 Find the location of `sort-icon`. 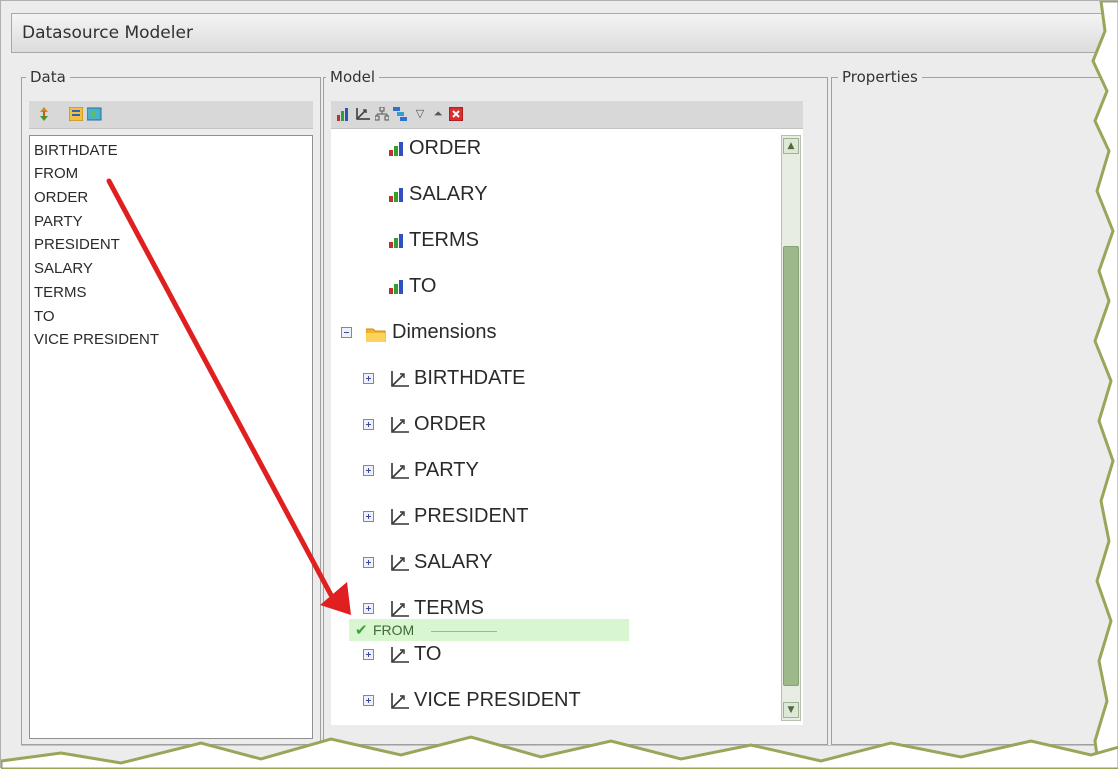

sort-icon is located at coordinates (44, 114).